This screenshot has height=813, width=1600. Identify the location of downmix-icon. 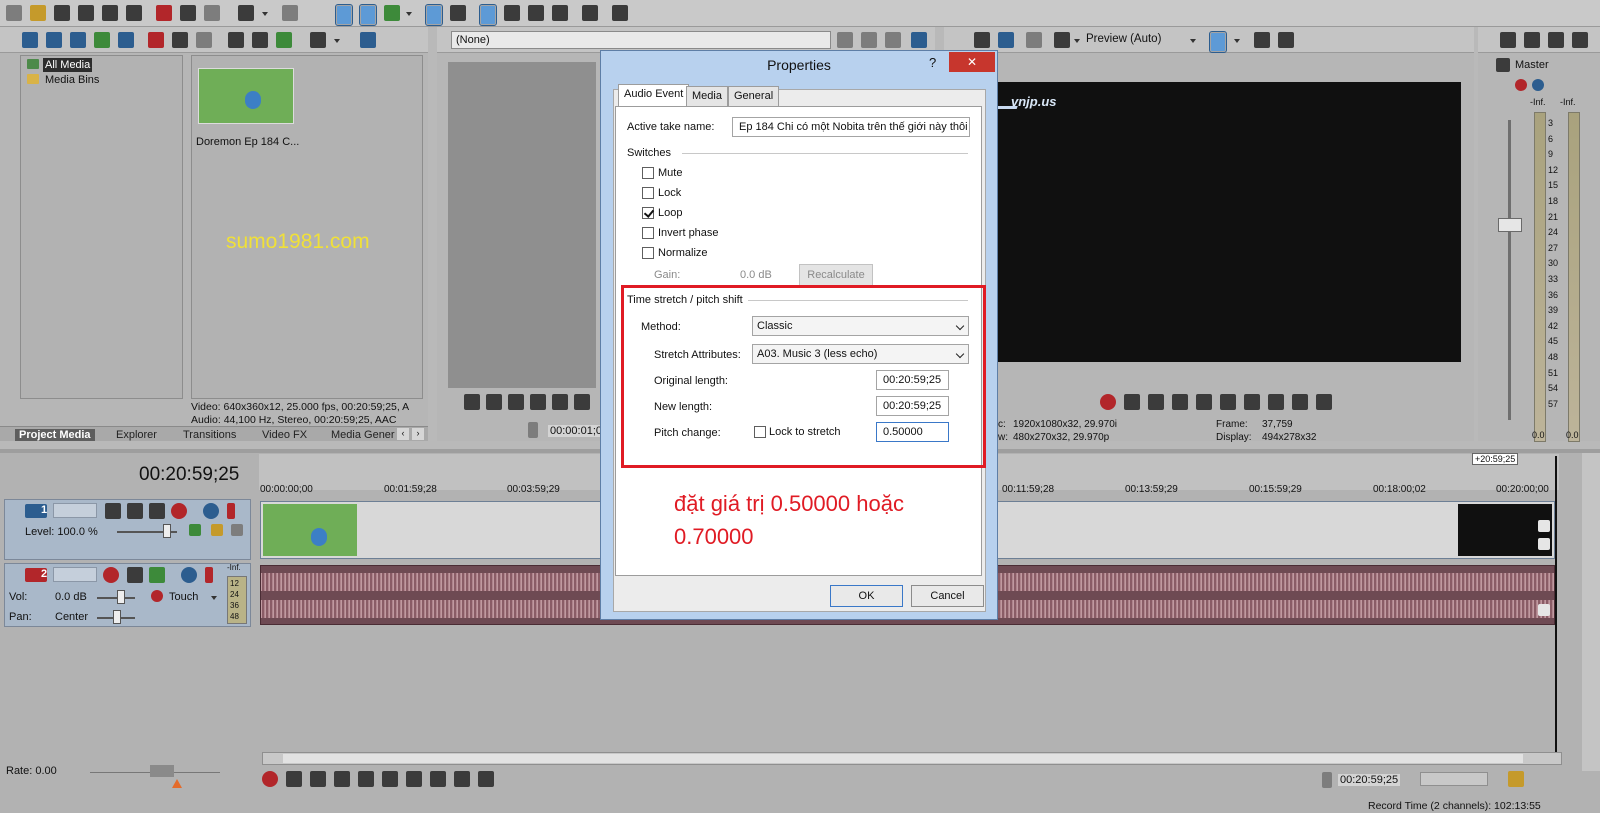
(1532, 40).